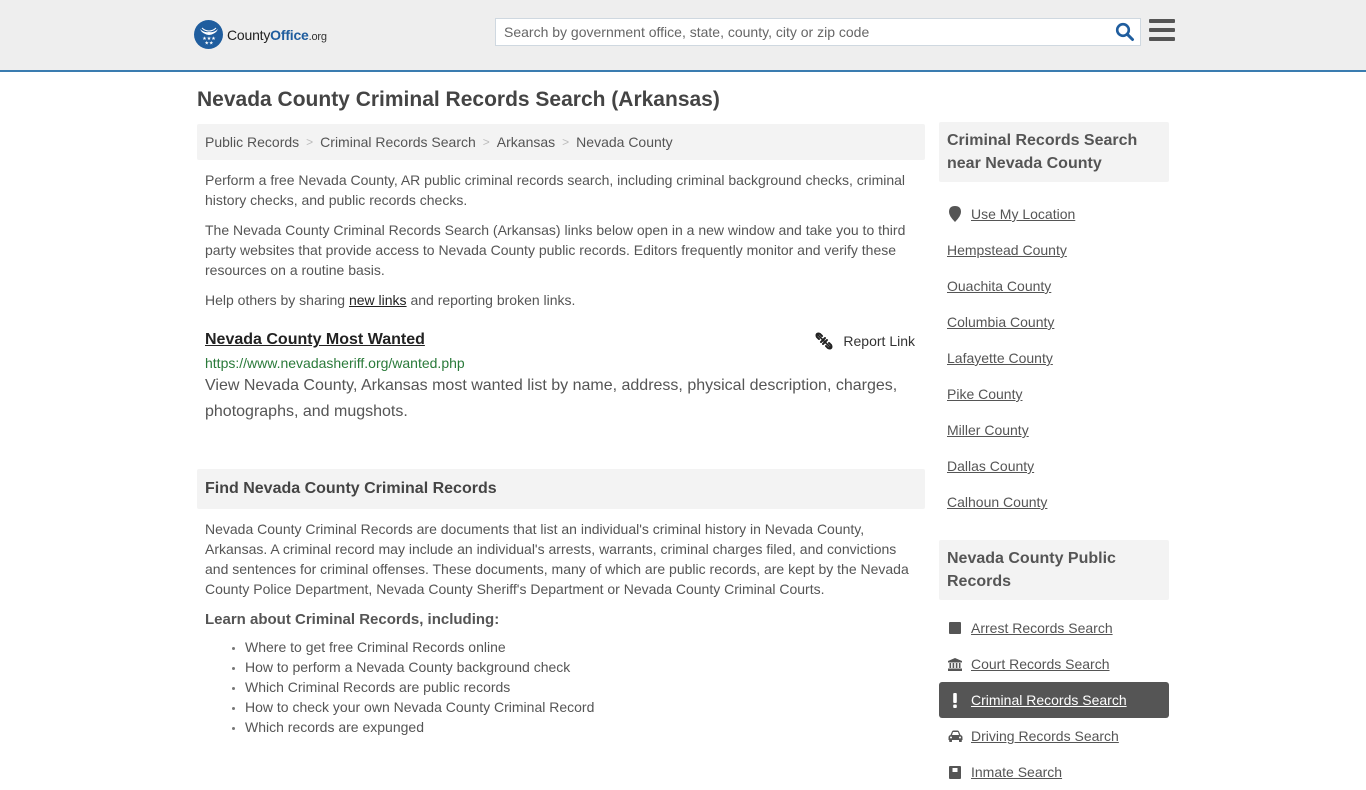  Describe the element at coordinates (208, 34) in the screenshot. I see `eagle-logo-icon: ★★★ ★★` at that location.